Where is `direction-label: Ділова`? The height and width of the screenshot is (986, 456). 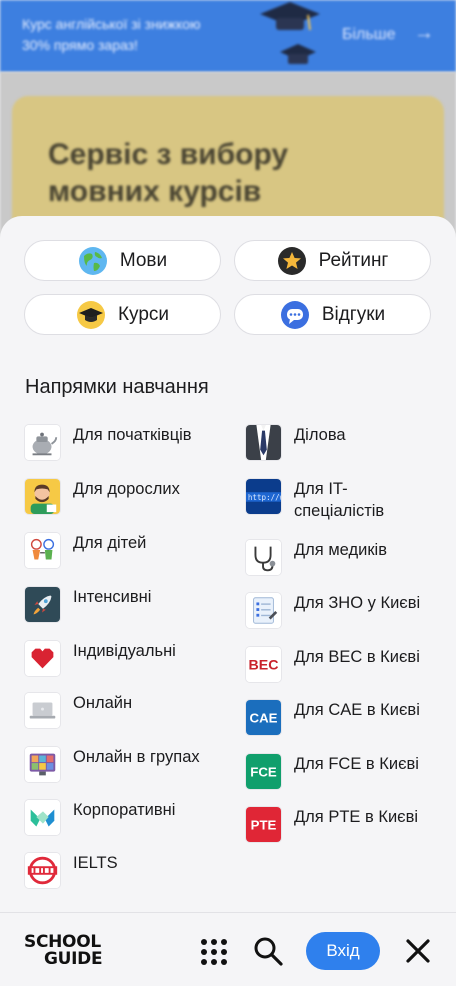
direction-label: Ділова is located at coordinates (320, 435).